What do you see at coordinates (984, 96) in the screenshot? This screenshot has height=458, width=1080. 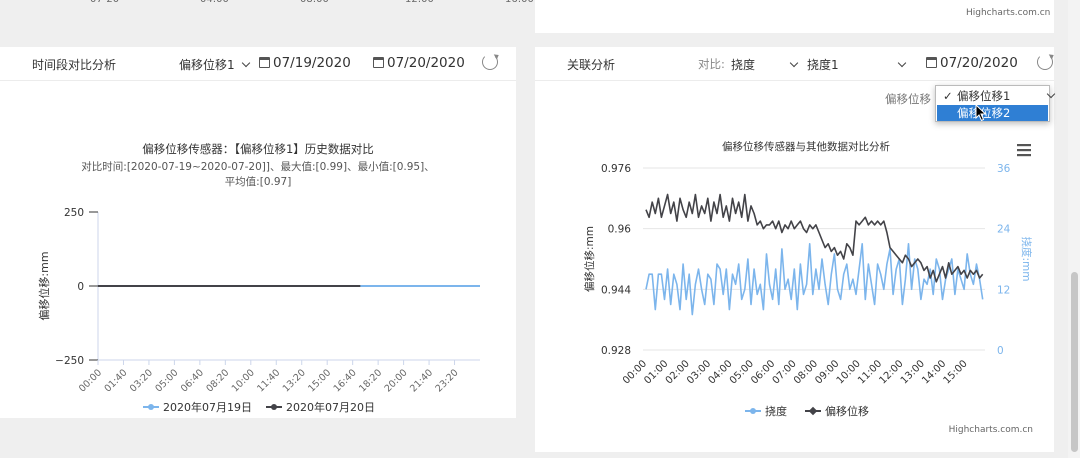 I see `dropdown-option-label: 偏移位移1` at bounding box center [984, 96].